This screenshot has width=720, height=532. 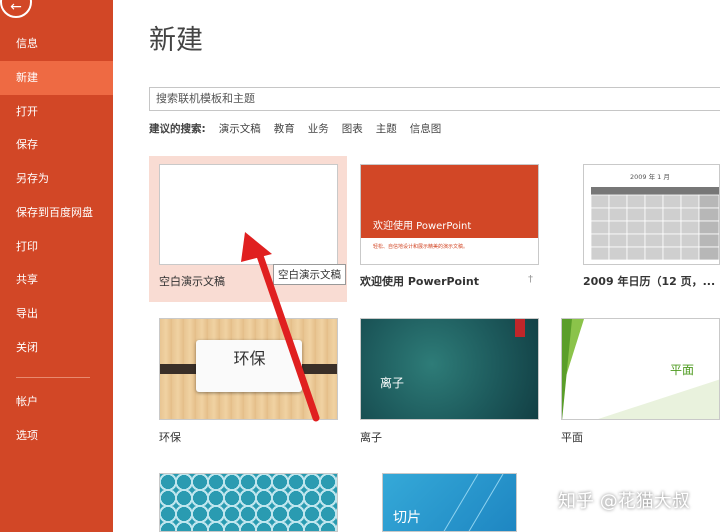 I want to click on template-thumb-flat: 平面, so click(x=640, y=369).